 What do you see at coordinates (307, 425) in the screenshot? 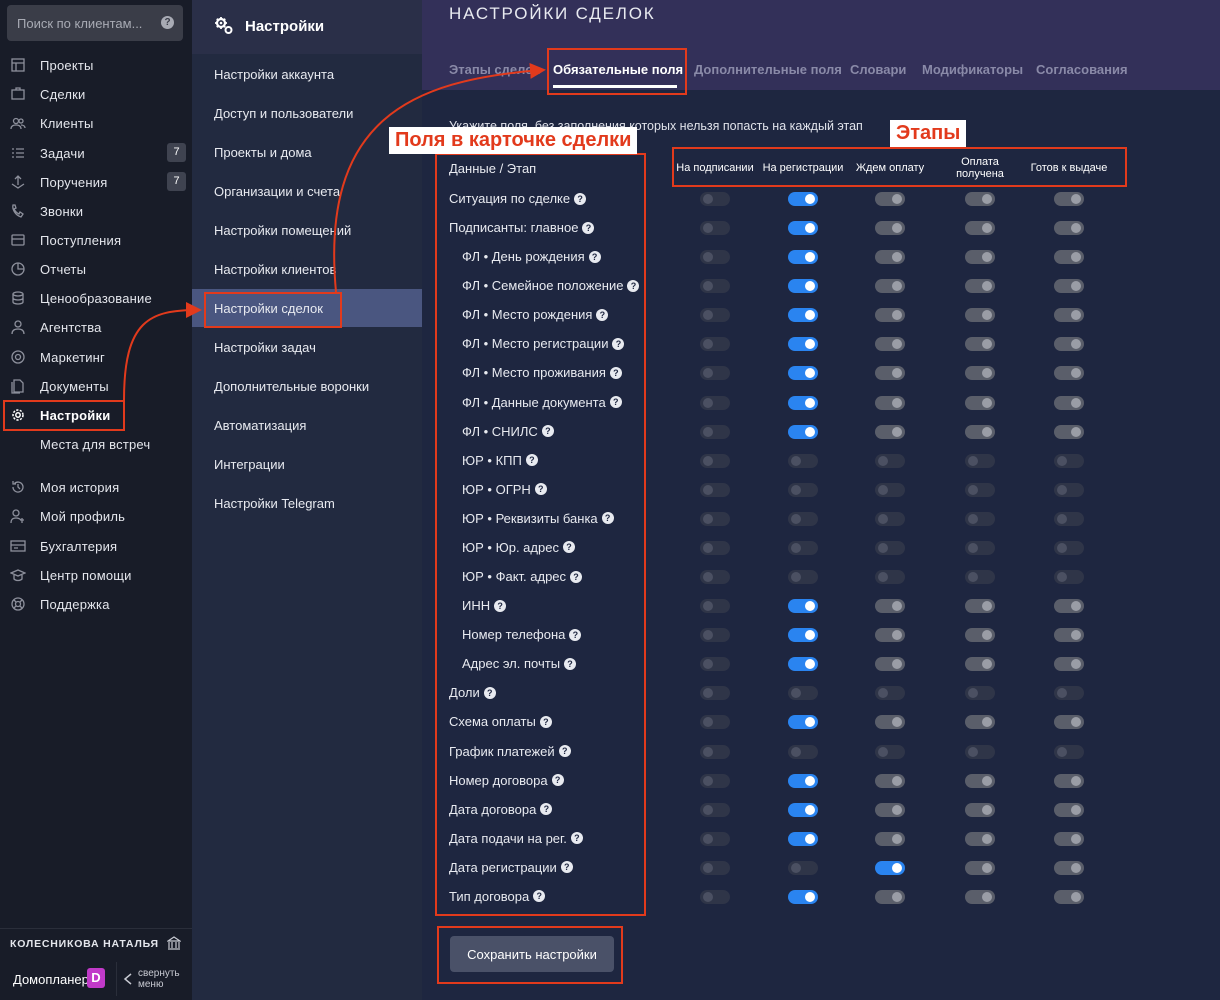
I see `settings-menu-item-9: Автоматизация` at bounding box center [307, 425].